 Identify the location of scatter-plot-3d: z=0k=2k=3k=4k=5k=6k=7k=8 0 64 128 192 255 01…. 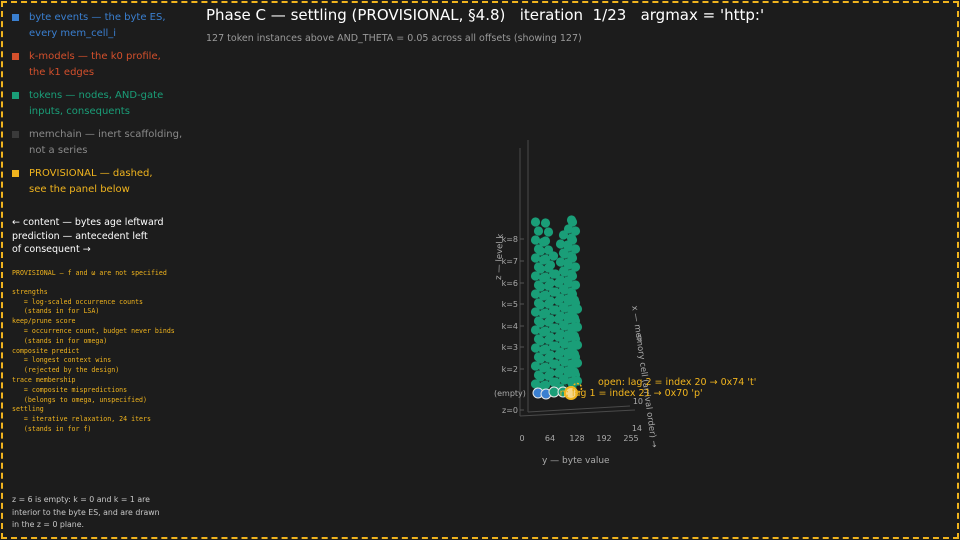
(580, 310).